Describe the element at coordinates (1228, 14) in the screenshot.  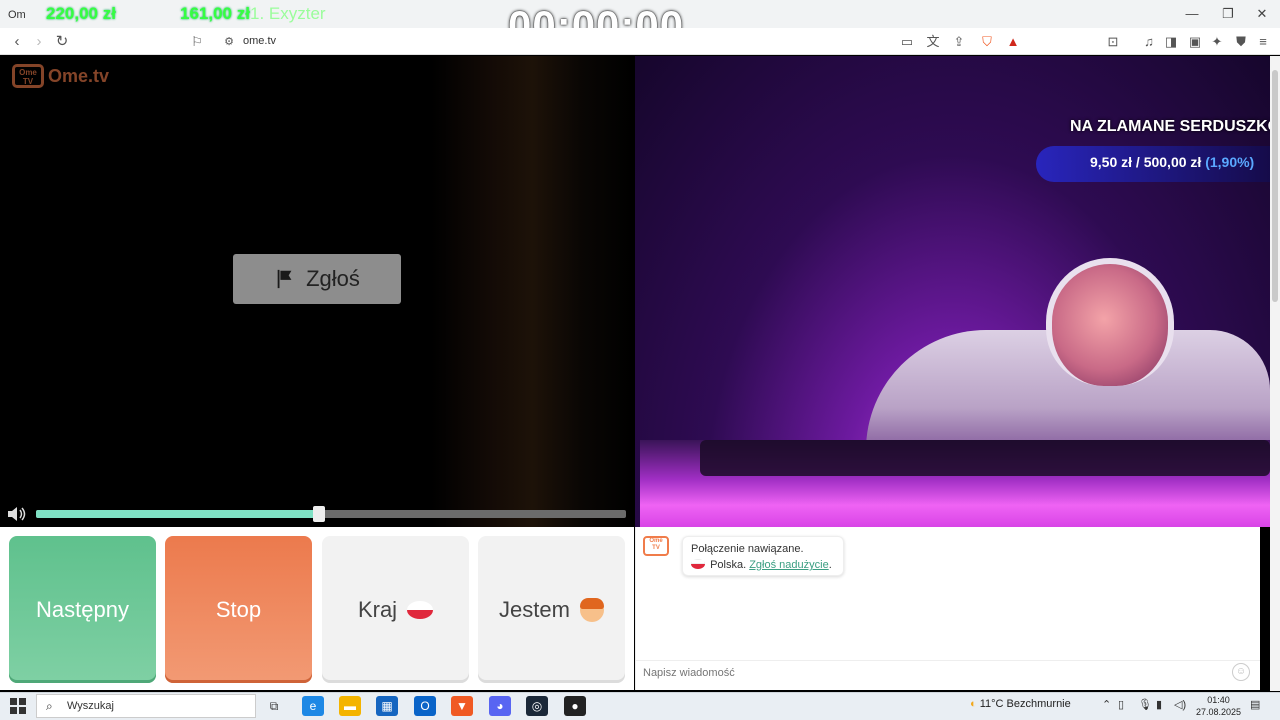
I see `restore-icon: ❐` at that location.